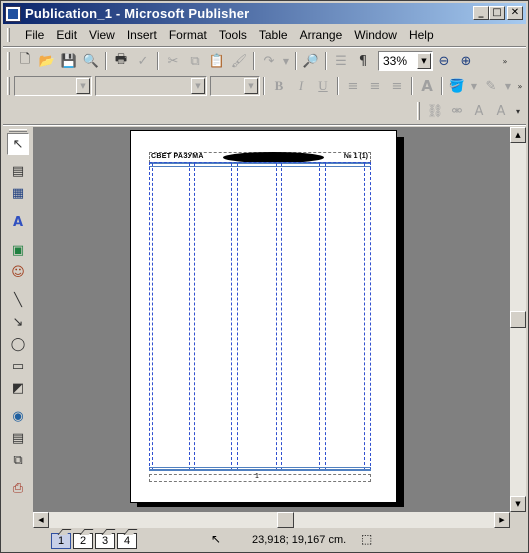  I want to click on vertical-scrollbar: ▲ ▼, so click(518, 319).